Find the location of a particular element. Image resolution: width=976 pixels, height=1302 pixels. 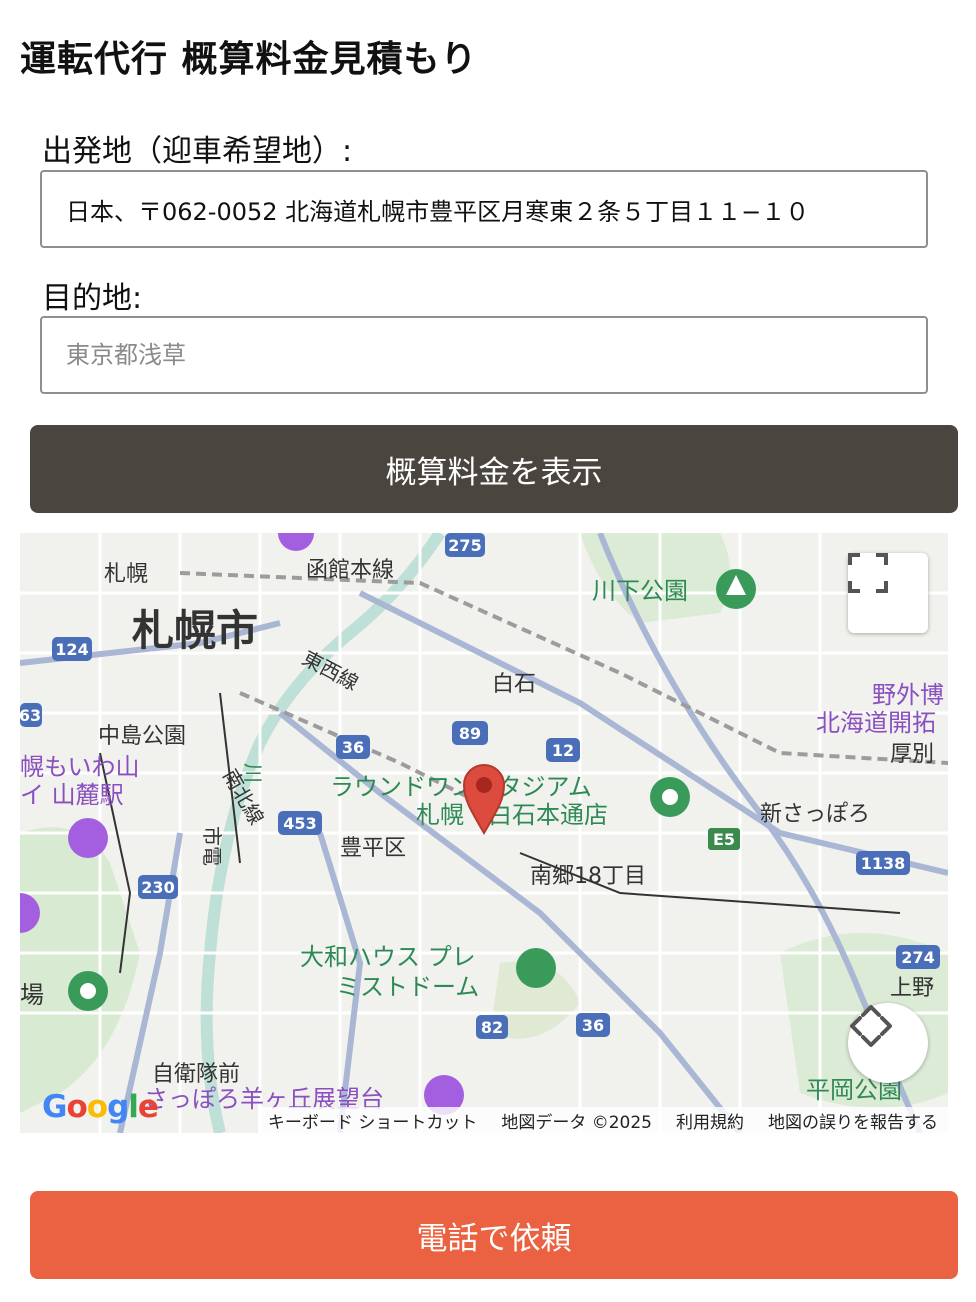

svg-text: 中島公園 is located at coordinates (142, 736).